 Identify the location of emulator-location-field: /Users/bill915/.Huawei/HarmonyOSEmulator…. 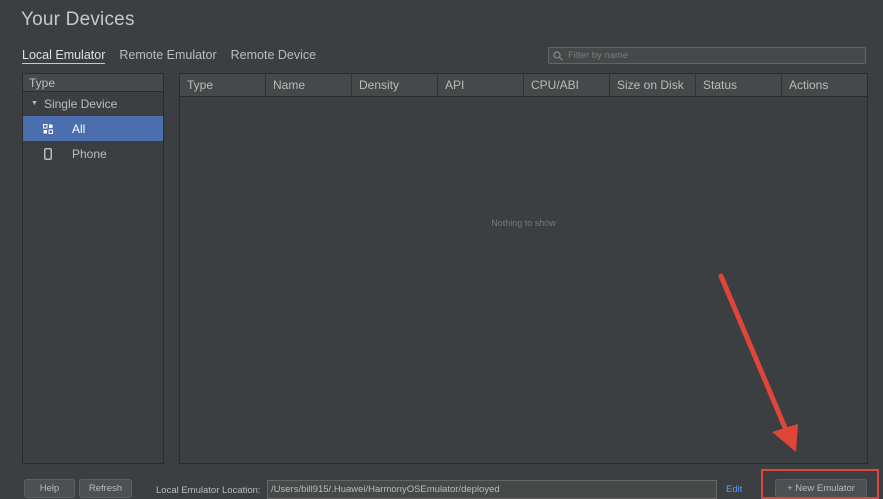
(492, 489).